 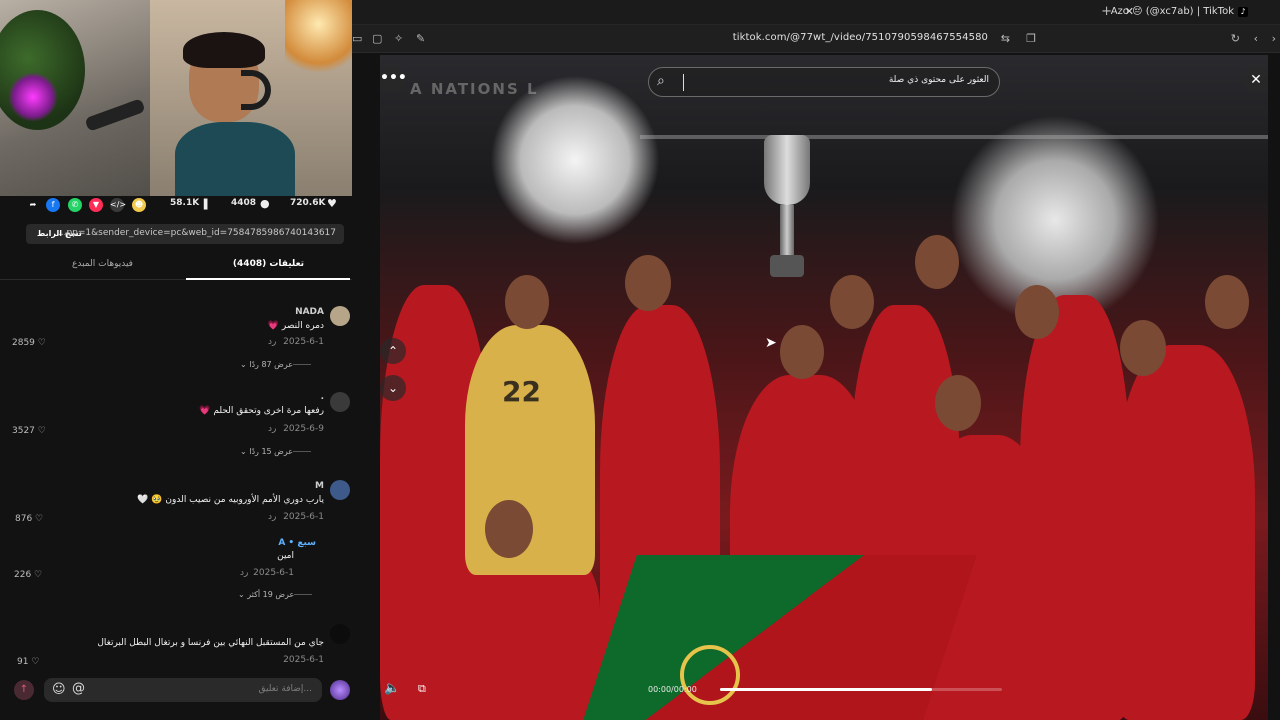 I want to click on headphones-icon, so click(x=256, y=90).